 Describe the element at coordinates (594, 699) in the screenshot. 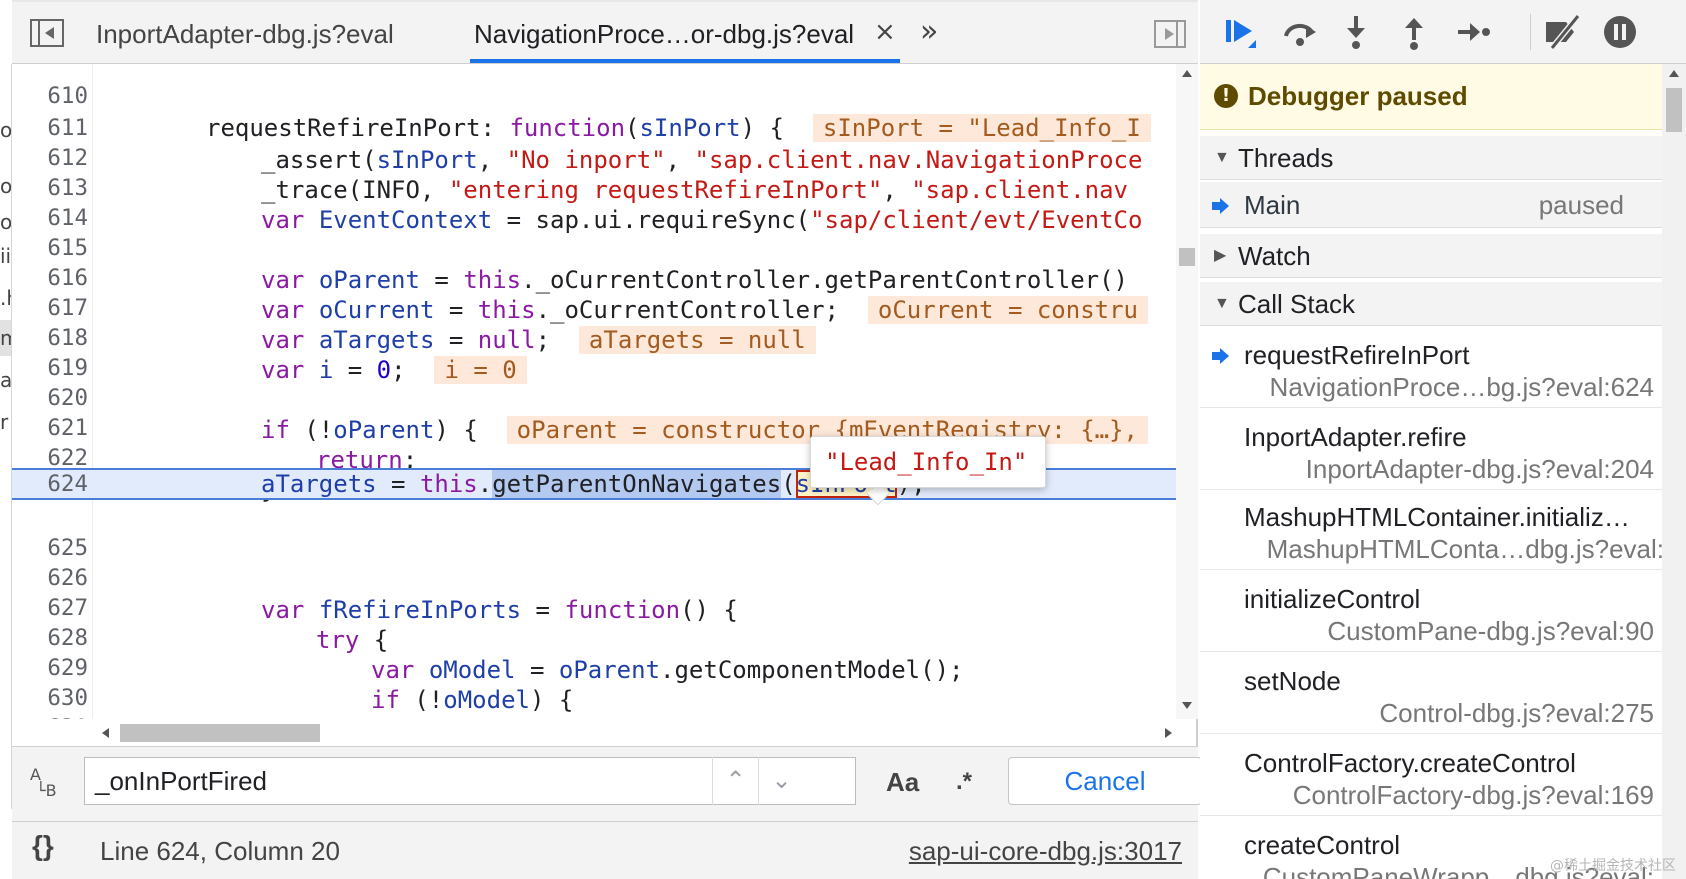

I see `code-line: 631` at that location.